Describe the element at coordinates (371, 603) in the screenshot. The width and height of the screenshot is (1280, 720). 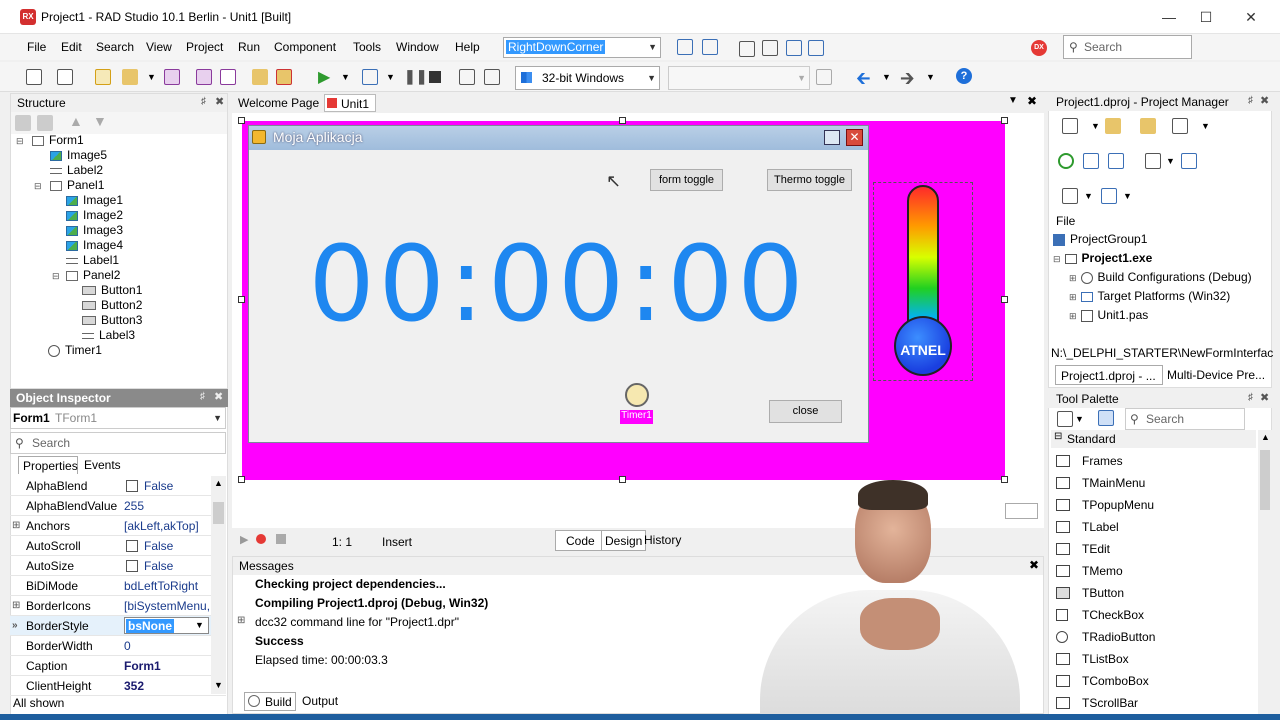
I see `message-line: Compiling Project1.dproj (Debug, Win32)` at that location.